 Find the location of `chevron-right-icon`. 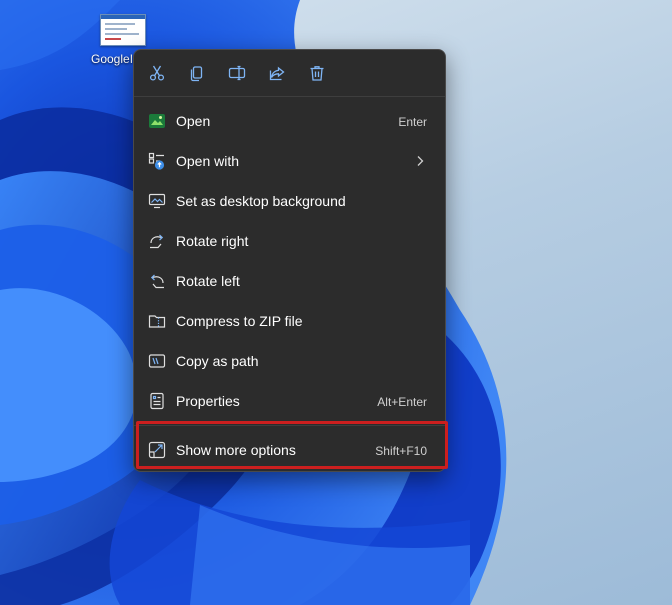

chevron-right-icon is located at coordinates (420, 161).